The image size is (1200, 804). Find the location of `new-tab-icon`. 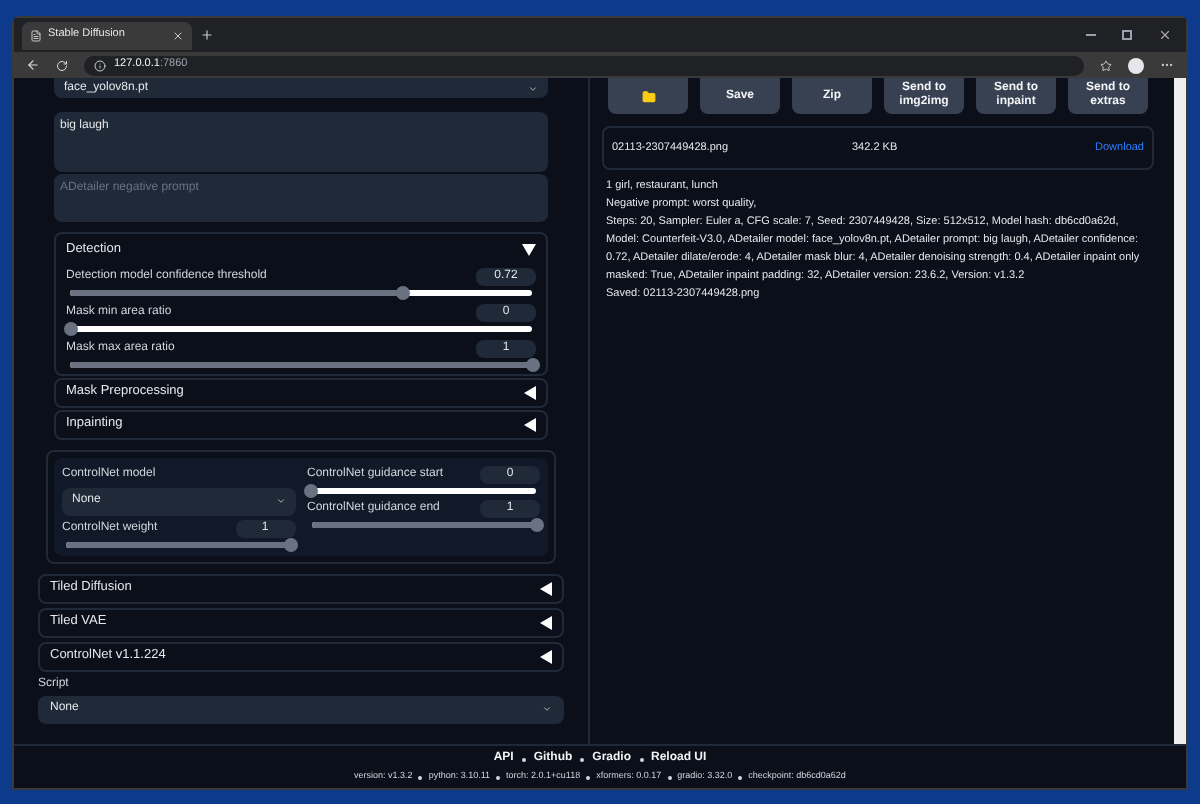

new-tab-icon is located at coordinates (207, 35).